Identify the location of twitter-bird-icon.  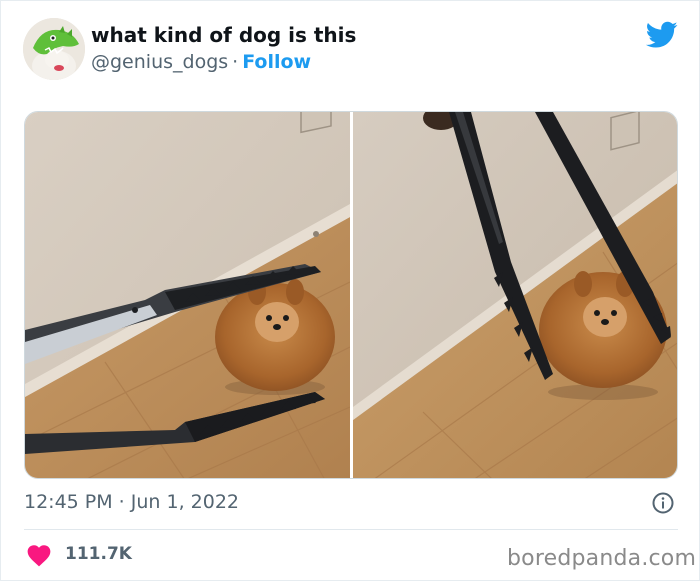
(661, 35).